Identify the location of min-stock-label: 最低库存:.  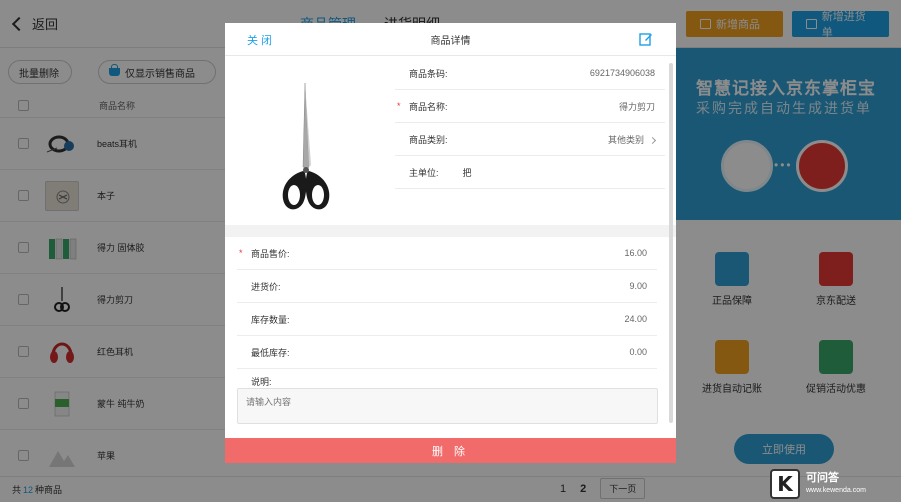
(270, 352).